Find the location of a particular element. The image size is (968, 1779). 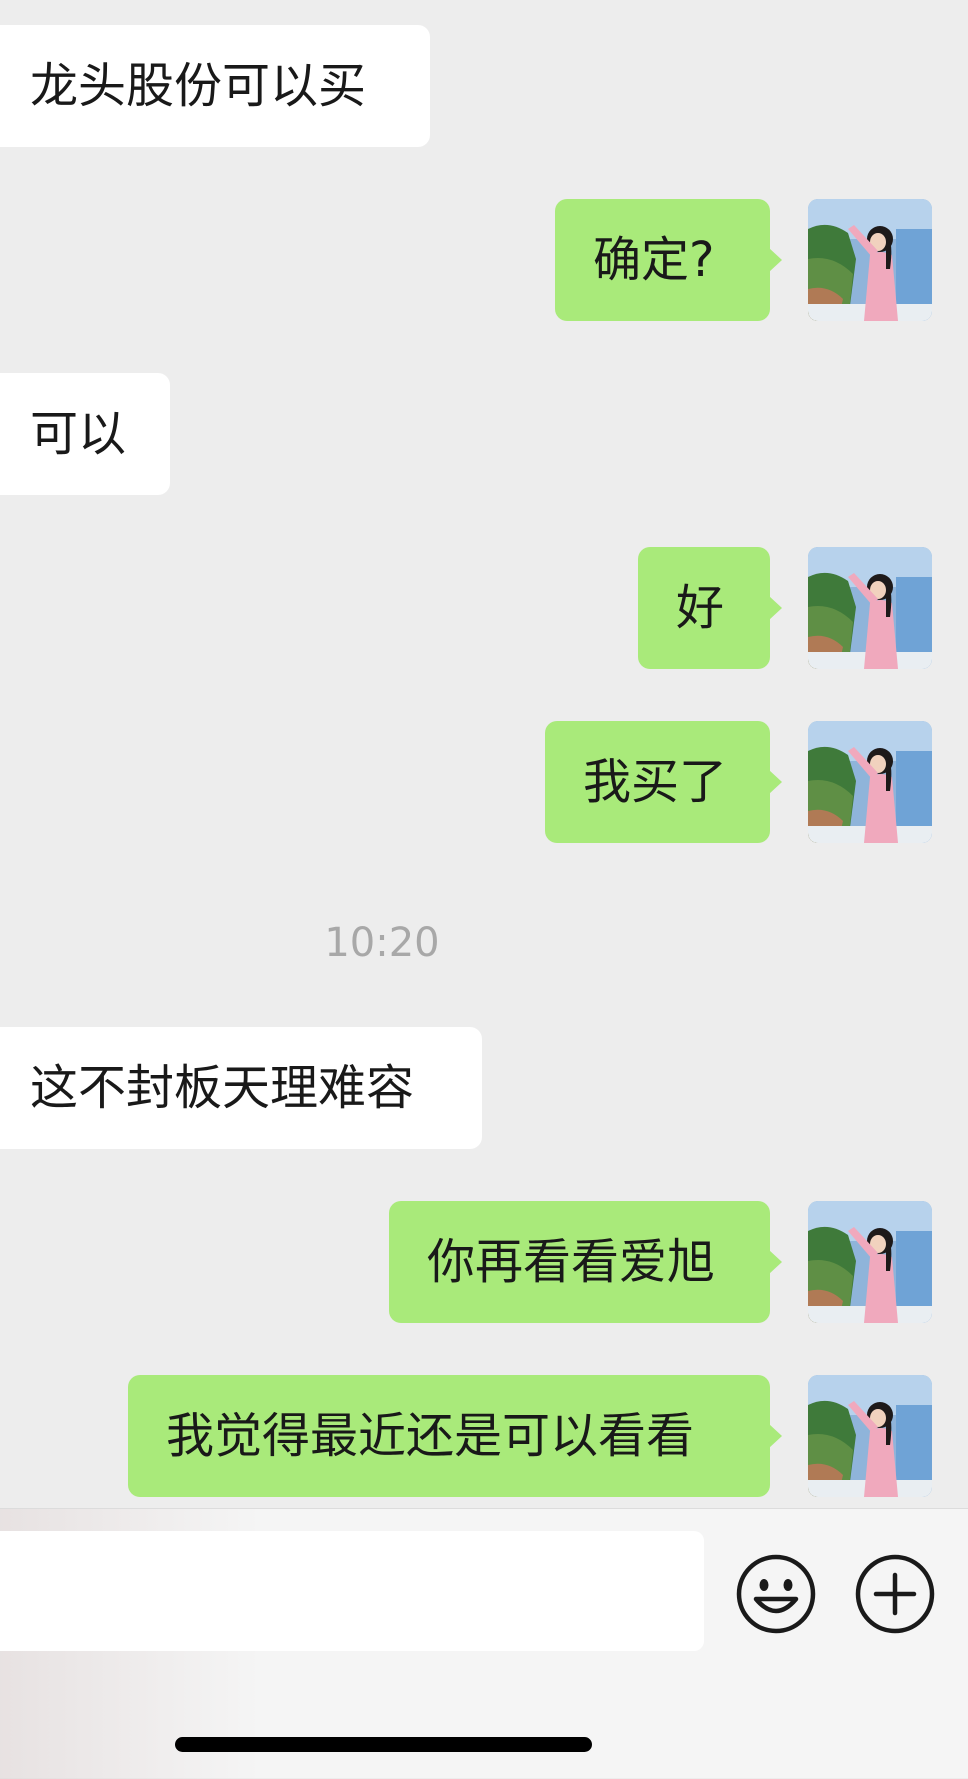

outgoing-message-bubble: 确定? is located at coordinates (668, 260).